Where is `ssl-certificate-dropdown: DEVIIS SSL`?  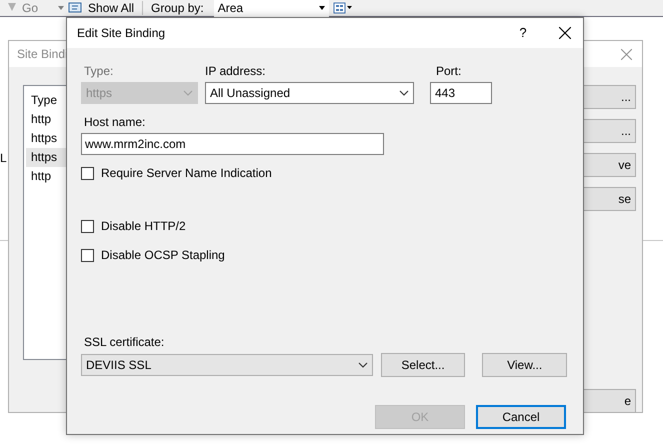
ssl-certificate-dropdown: DEVIIS SSL is located at coordinates (227, 365).